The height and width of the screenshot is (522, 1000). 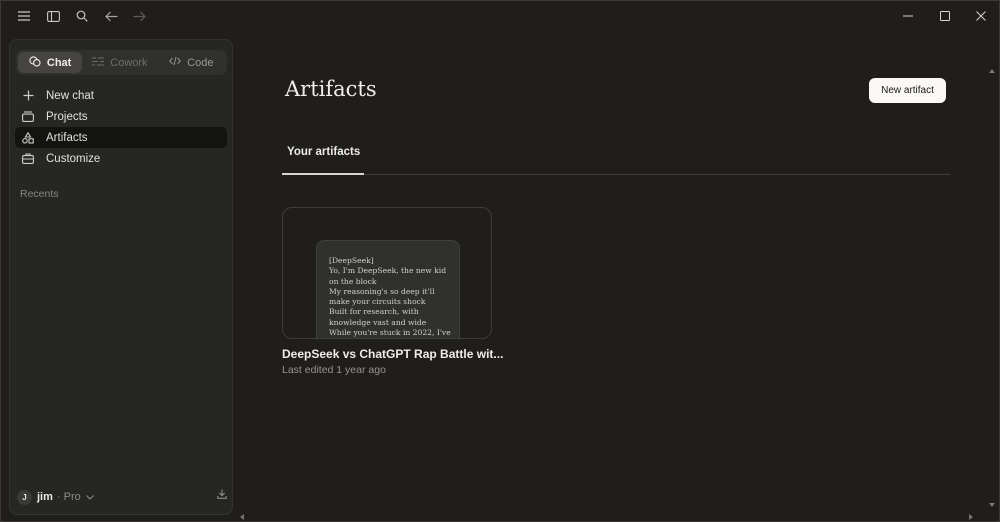 I want to click on tab-your-artifacts: Your artifacts, so click(x=323, y=152).